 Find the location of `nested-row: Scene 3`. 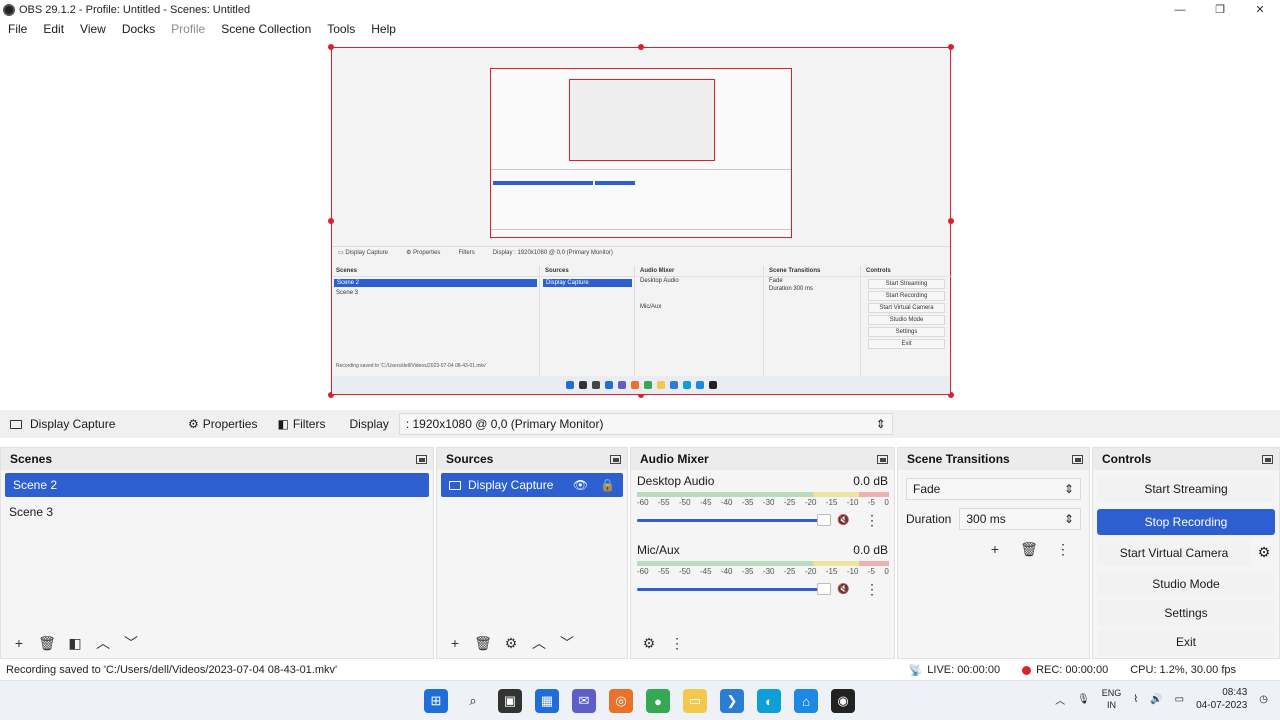

nested-row: Scene 3 is located at coordinates (347, 293).